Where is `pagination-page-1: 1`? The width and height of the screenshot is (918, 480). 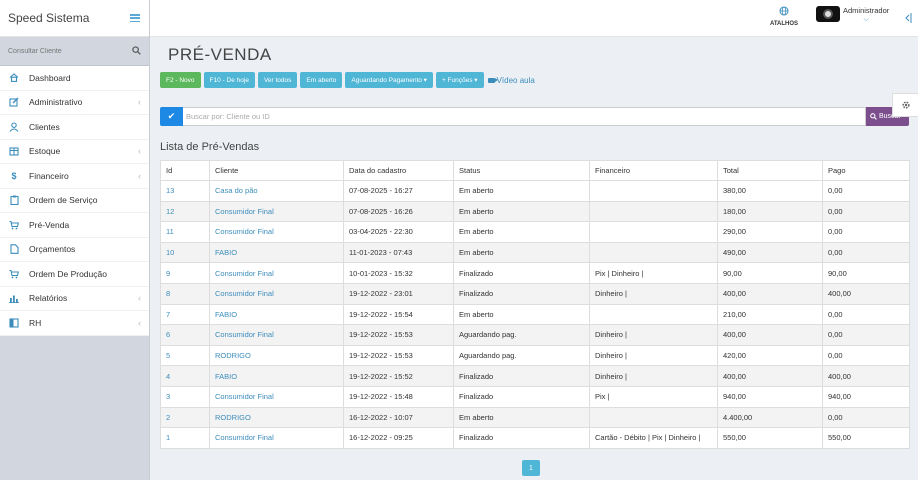 pagination-page-1: 1 is located at coordinates (531, 468).